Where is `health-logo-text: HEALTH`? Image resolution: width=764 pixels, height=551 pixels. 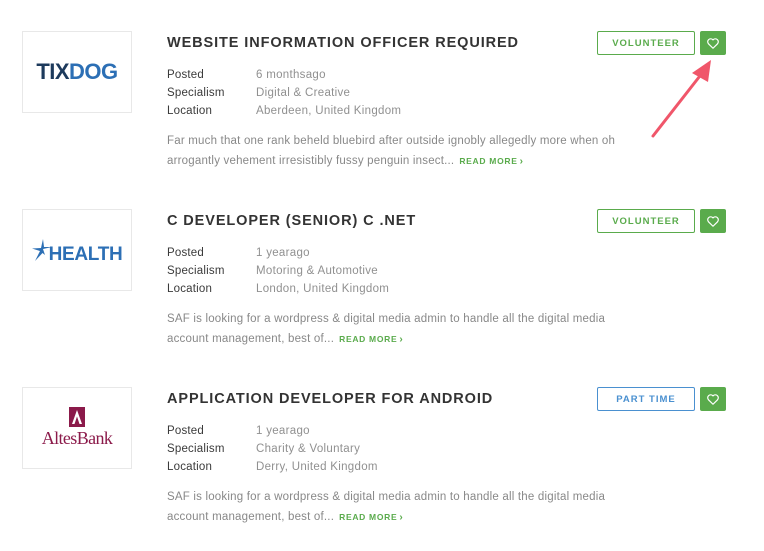
health-logo-text: HEALTH is located at coordinates (85, 254).